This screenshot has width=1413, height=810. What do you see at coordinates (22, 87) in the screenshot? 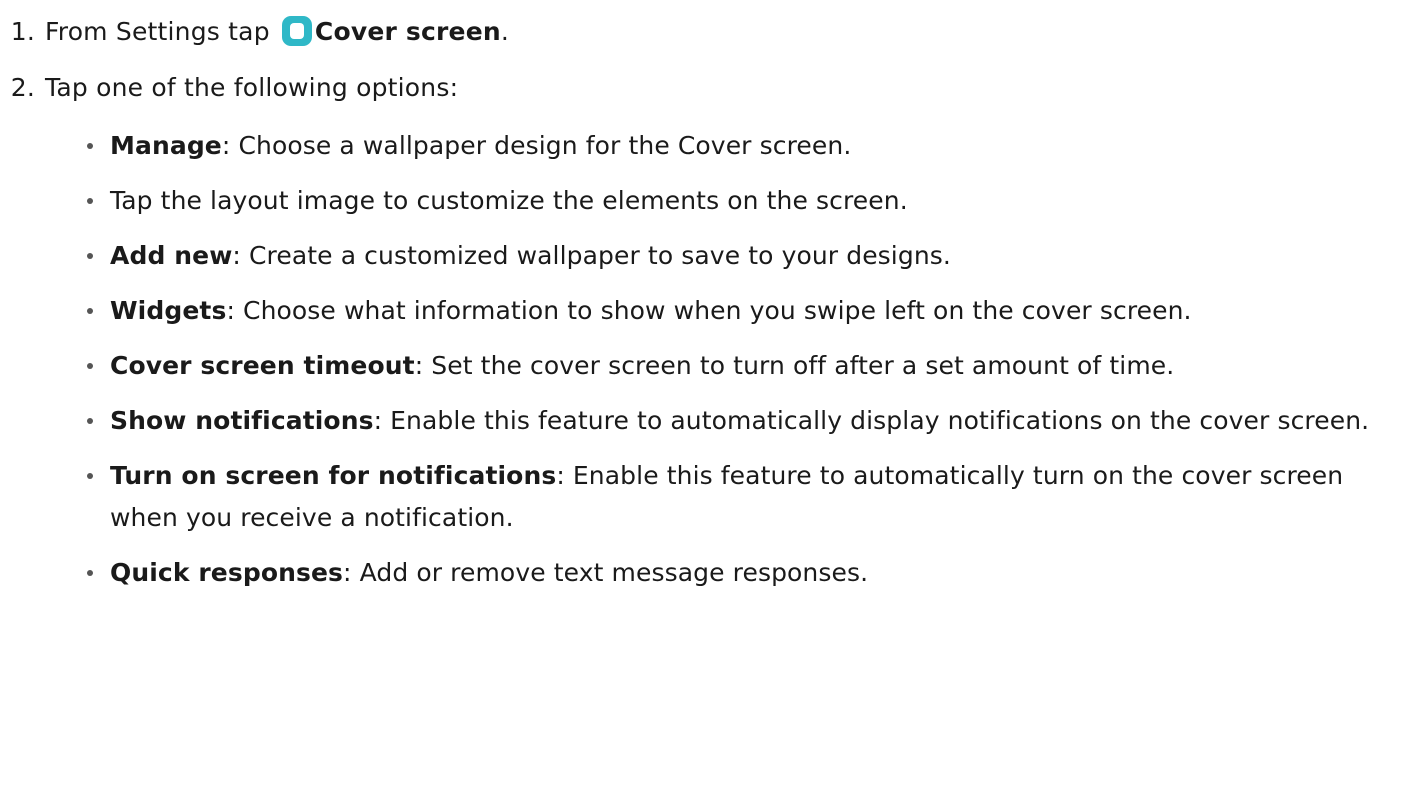
I see `step-number: 2.` at bounding box center [22, 87].